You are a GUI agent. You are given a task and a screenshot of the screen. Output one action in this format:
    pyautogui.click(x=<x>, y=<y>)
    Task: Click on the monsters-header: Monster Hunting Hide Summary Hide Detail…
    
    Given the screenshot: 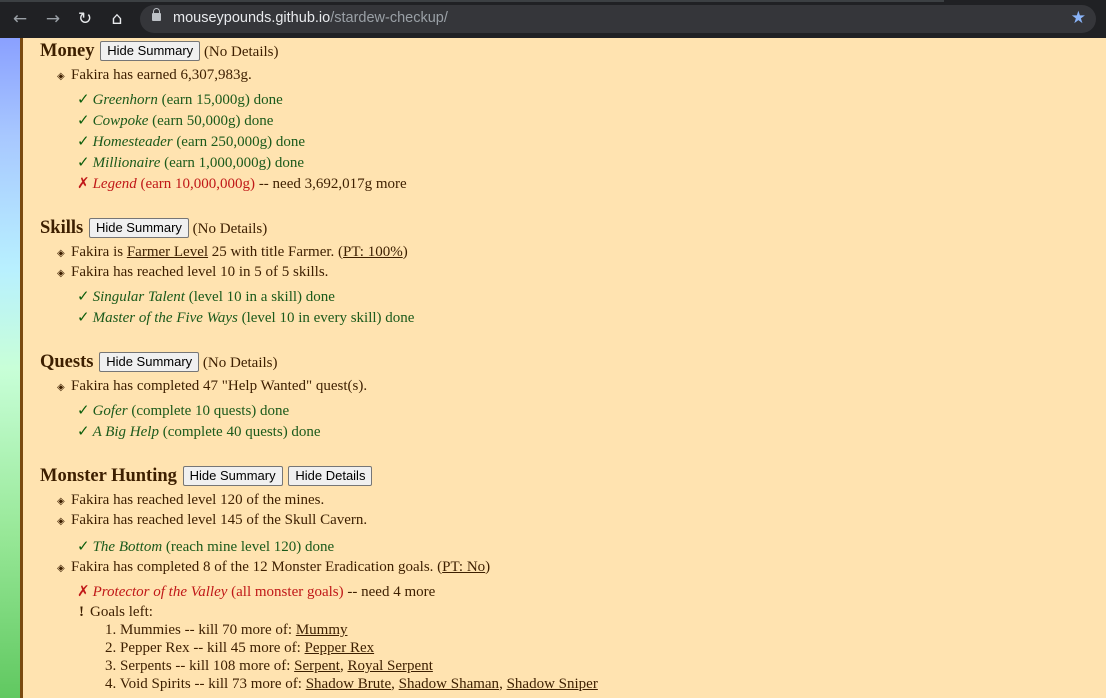 What is the action you would take?
    pyautogui.click(x=206, y=476)
    